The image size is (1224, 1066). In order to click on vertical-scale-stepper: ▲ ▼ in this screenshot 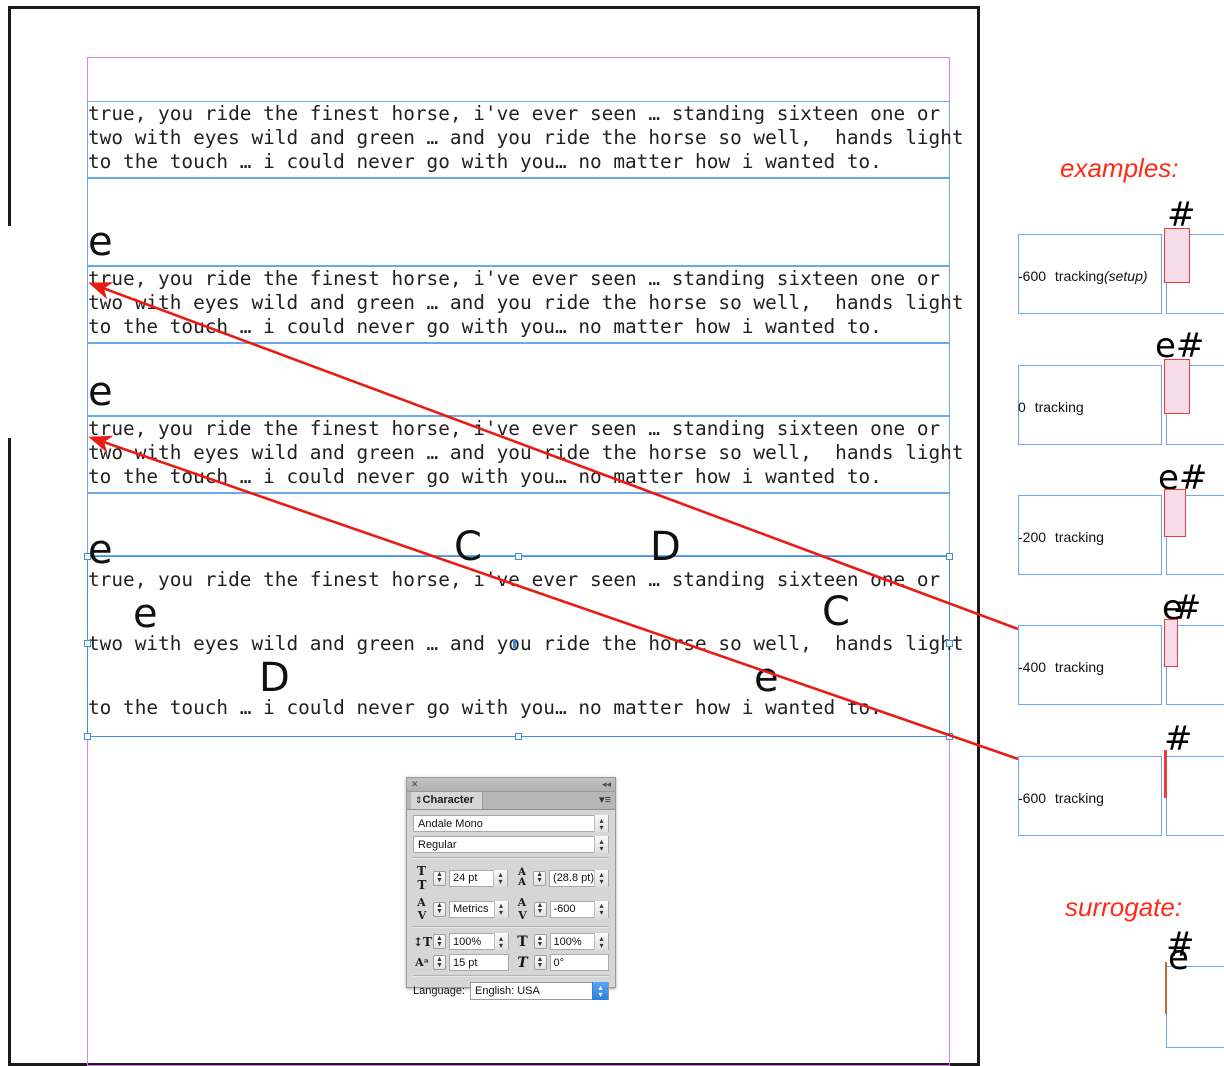, I will do `click(439, 941)`.